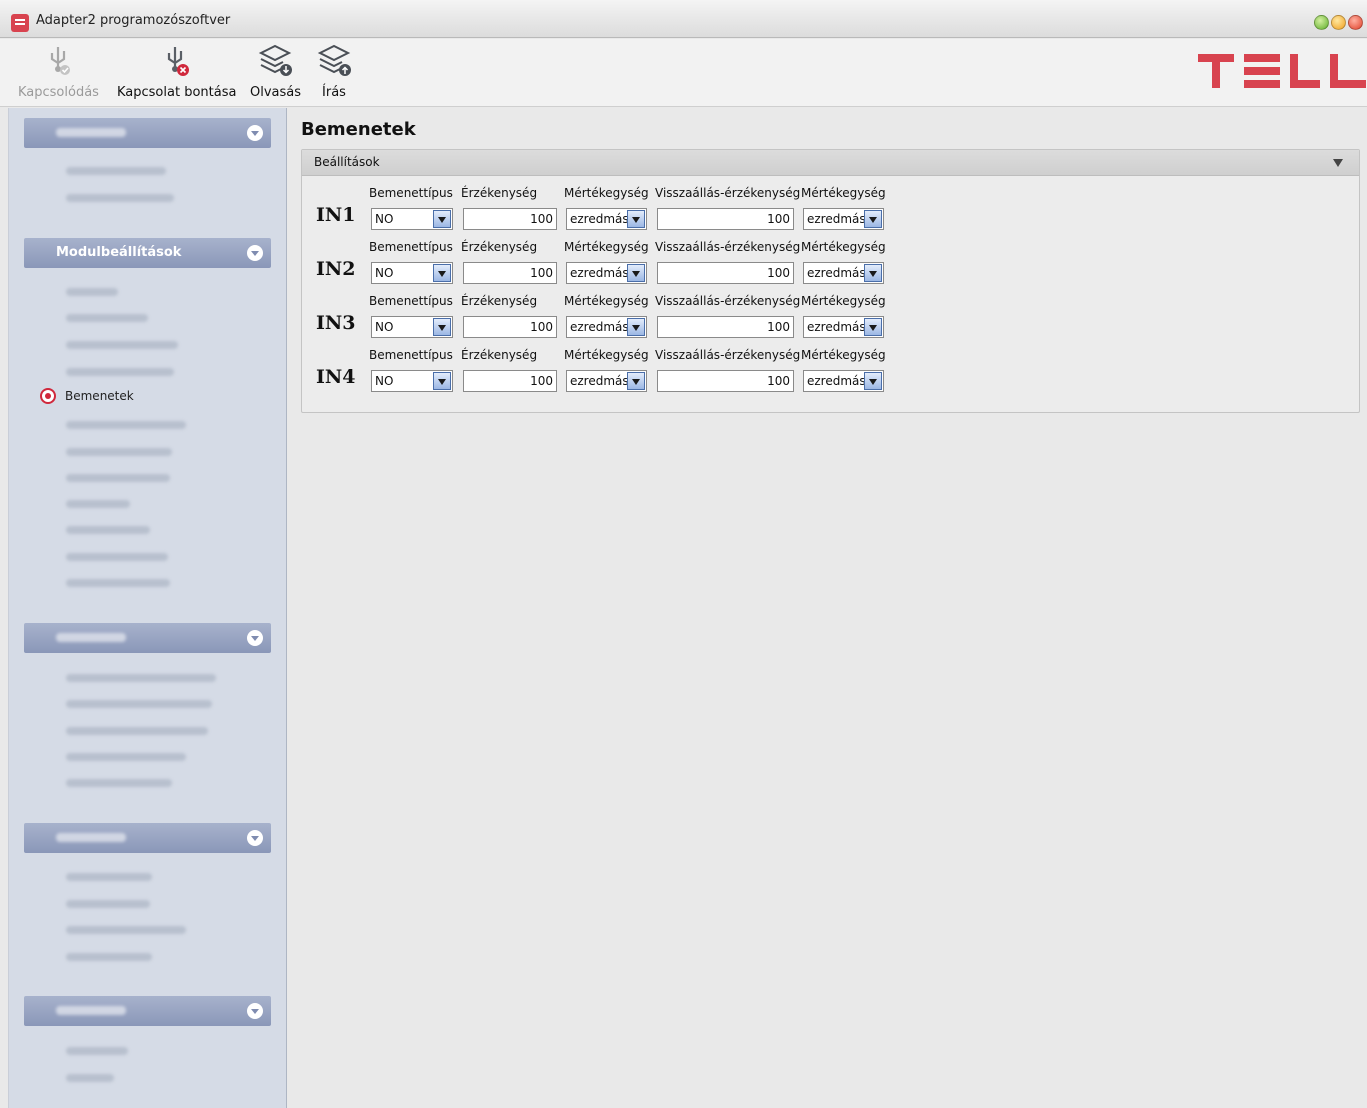 The width and height of the screenshot is (1367, 1108). I want to click on sidebar-item-label: Bemenetek, so click(99, 396).